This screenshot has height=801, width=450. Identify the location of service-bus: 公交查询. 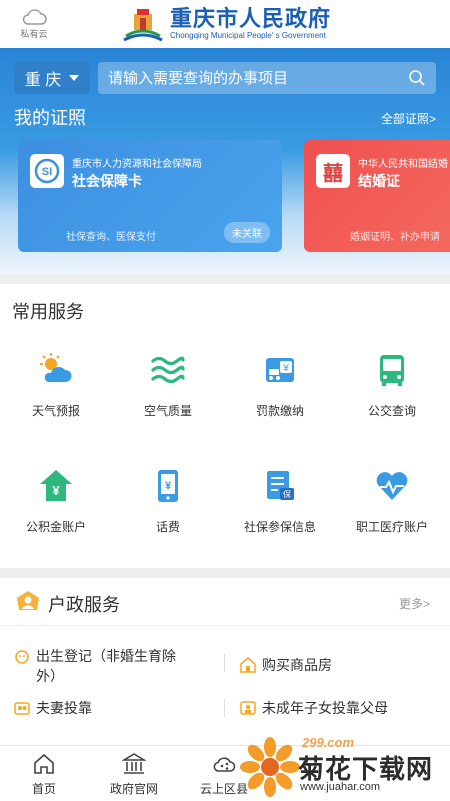
(392, 385).